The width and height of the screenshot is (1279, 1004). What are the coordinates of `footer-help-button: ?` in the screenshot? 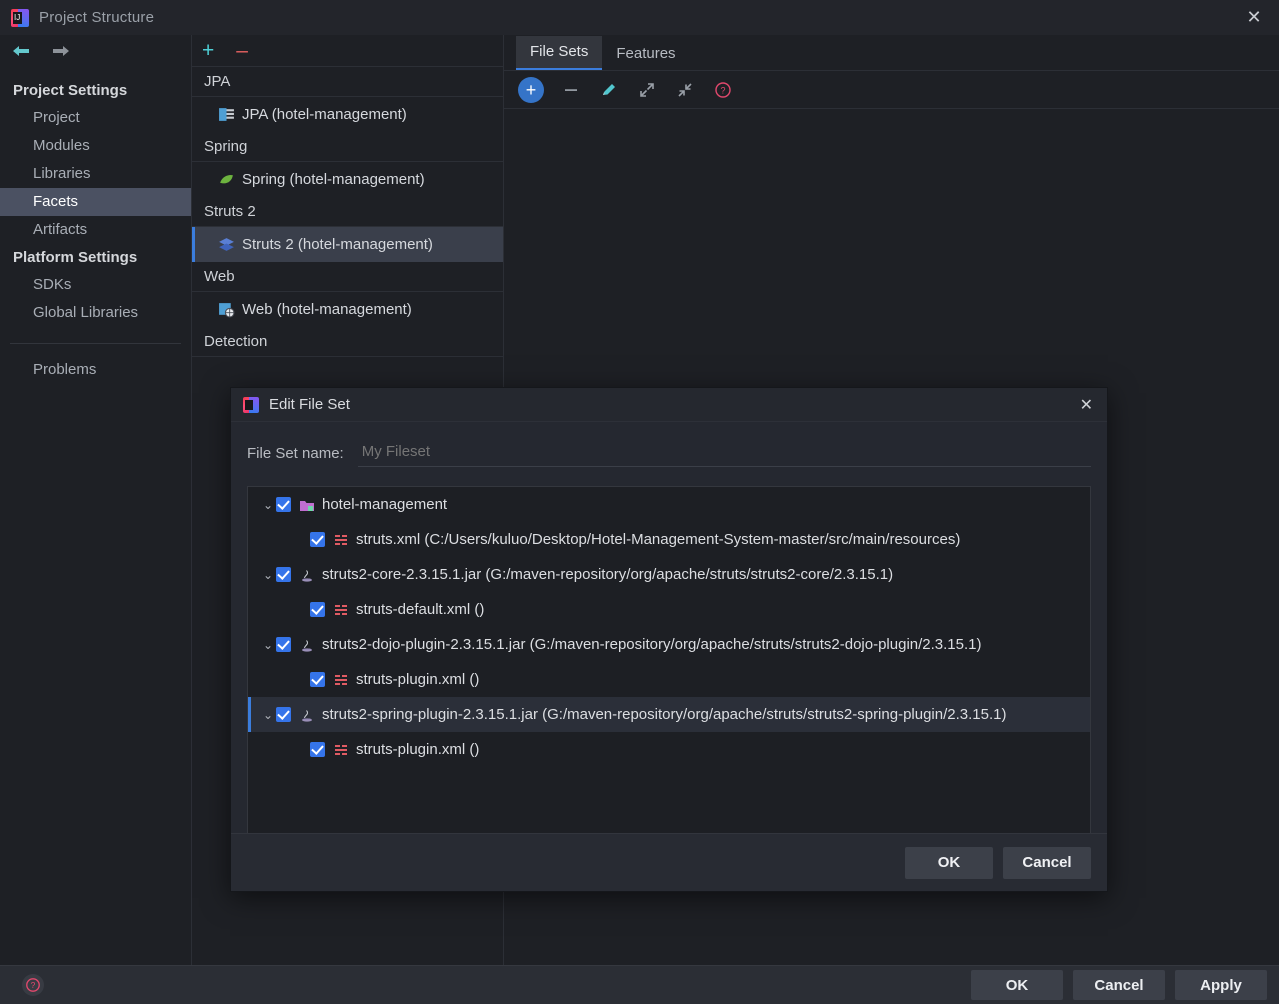 It's located at (33, 985).